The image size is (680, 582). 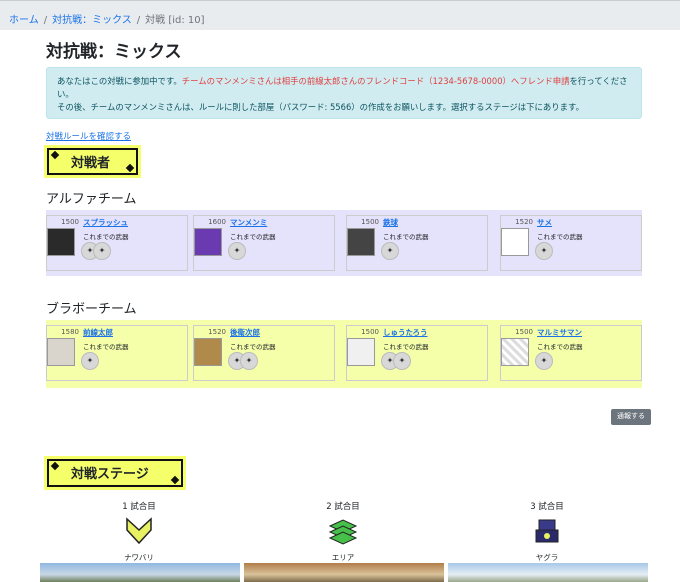 I want to click on player-card: 1500 スプラッシュ これまでの武器 ✦ ✦, so click(x=117, y=243).